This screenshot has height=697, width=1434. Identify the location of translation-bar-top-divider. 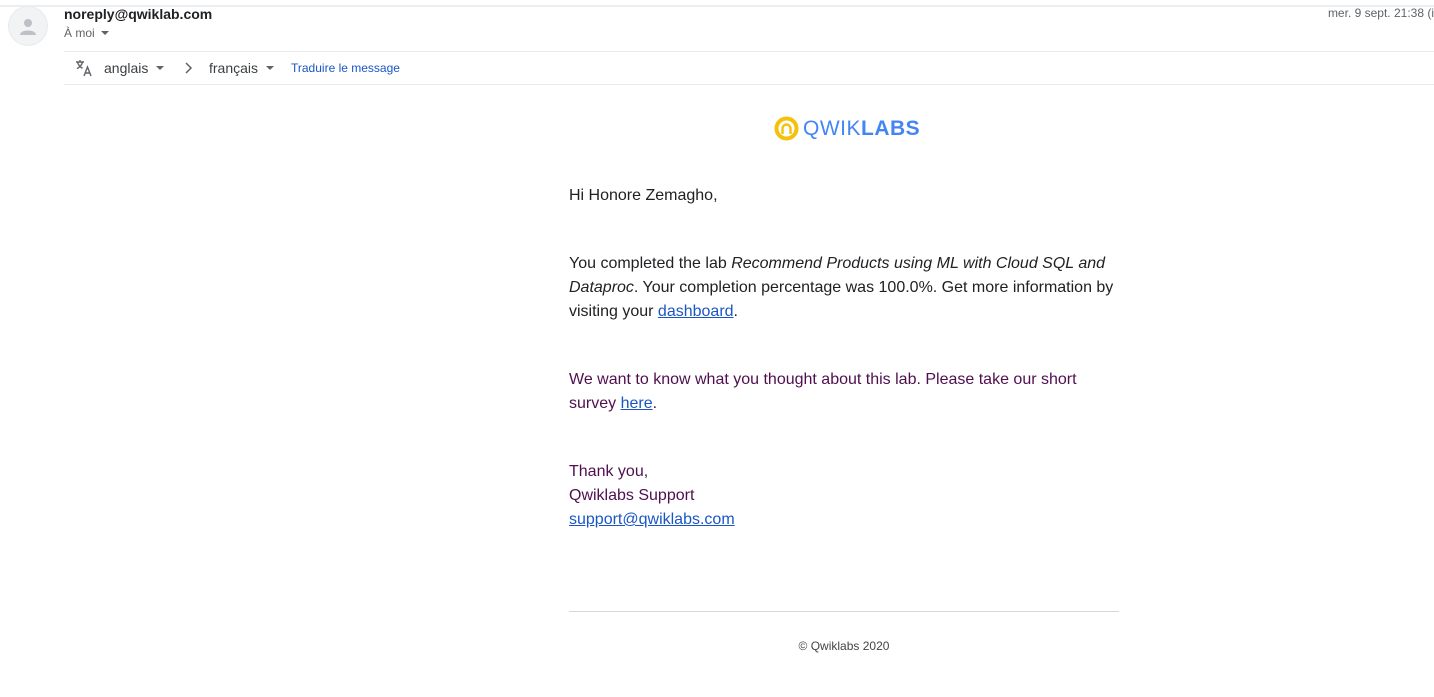
(749, 51).